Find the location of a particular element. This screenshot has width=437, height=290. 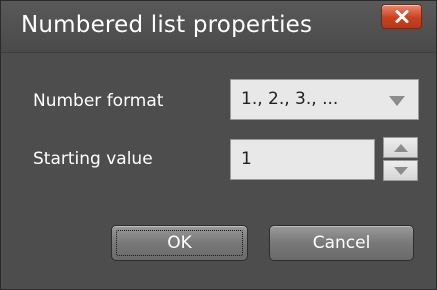

starting-value-stepper is located at coordinates (400, 159).